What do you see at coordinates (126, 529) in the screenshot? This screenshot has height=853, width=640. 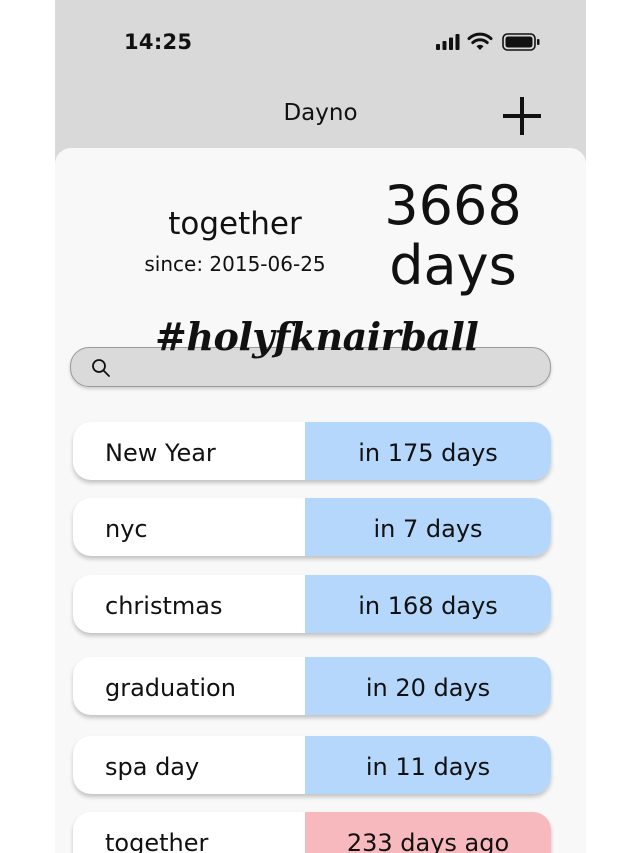 I see `event-name: nyc` at bounding box center [126, 529].